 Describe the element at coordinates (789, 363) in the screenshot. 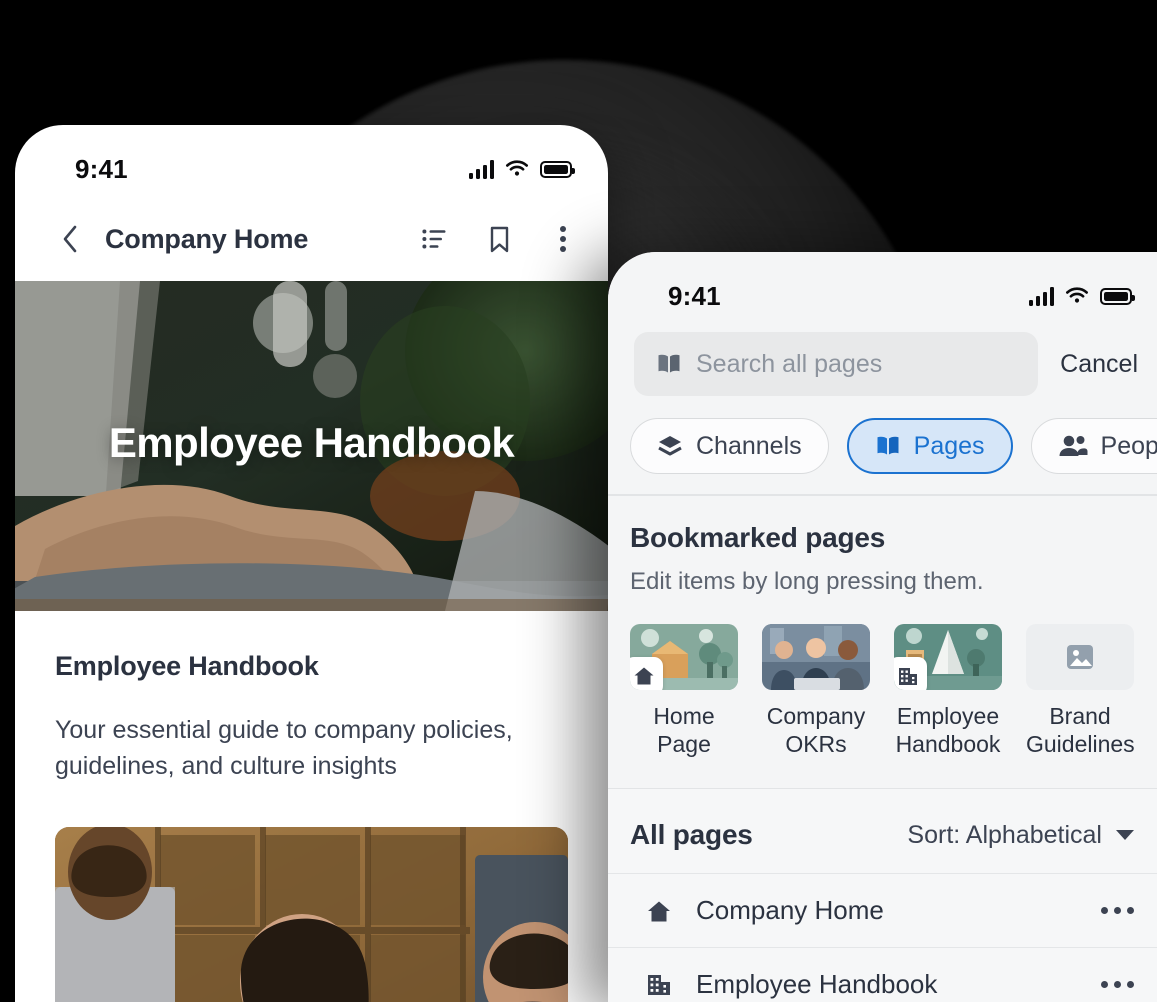

I see `search-placeholder: Search all pages` at that location.